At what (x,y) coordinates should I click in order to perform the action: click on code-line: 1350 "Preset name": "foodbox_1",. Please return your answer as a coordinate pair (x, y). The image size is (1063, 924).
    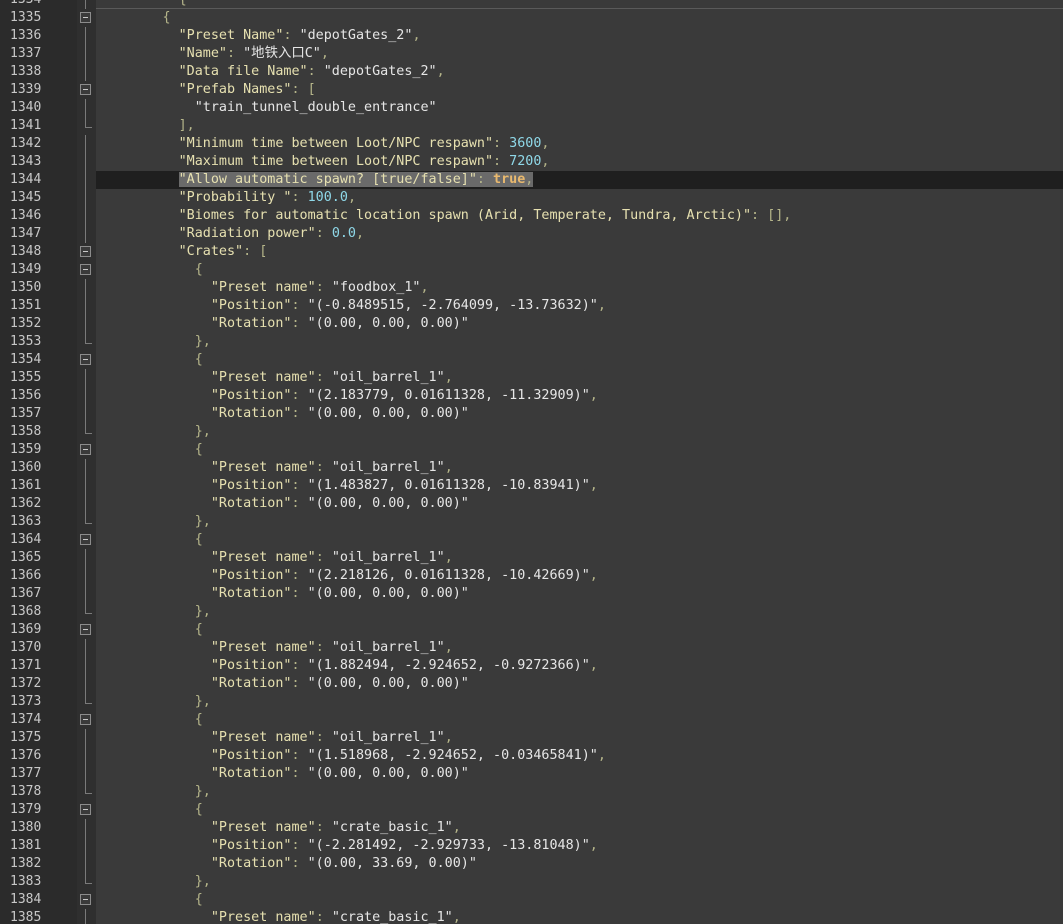
    Looking at the image, I should click on (531, 288).